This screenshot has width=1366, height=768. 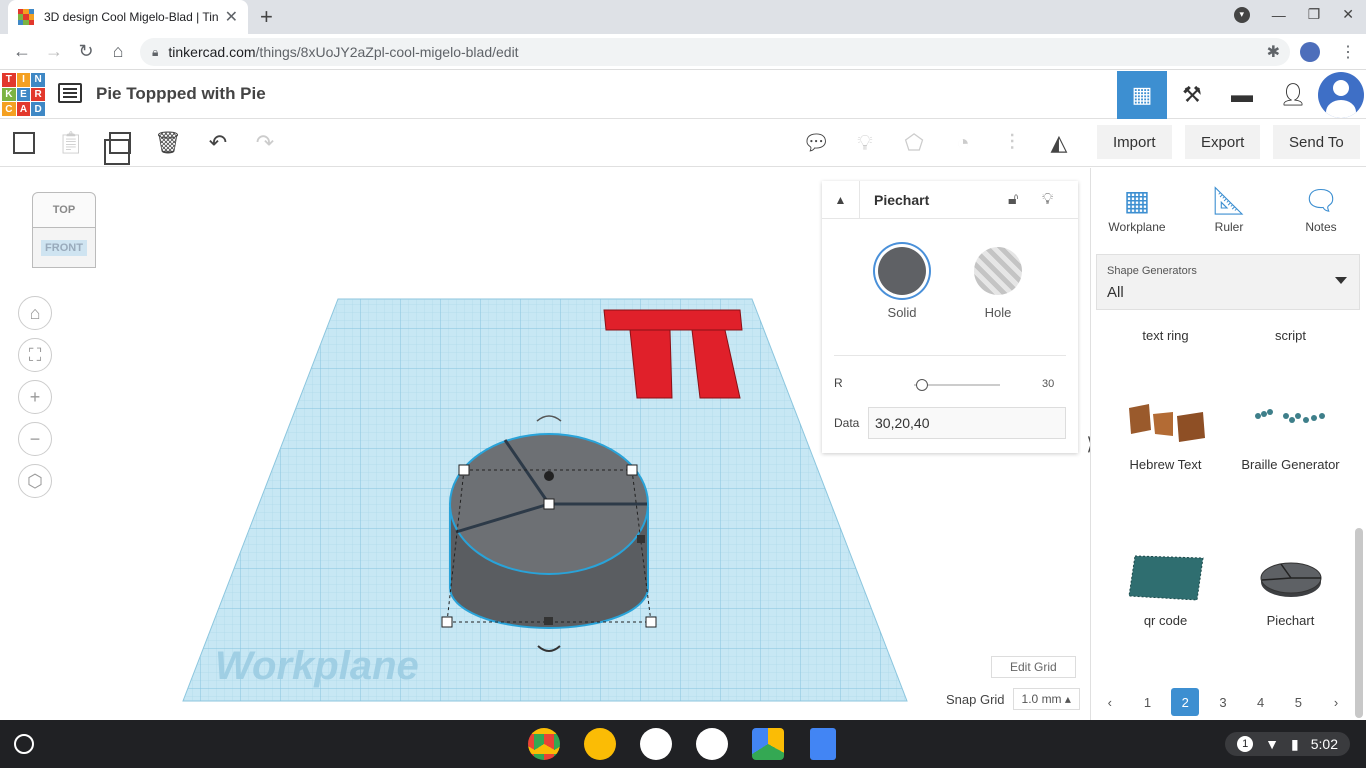 What do you see at coordinates (1046, 699) in the screenshot?
I see `snap-grid-select: 1.0 mm ▴` at bounding box center [1046, 699].